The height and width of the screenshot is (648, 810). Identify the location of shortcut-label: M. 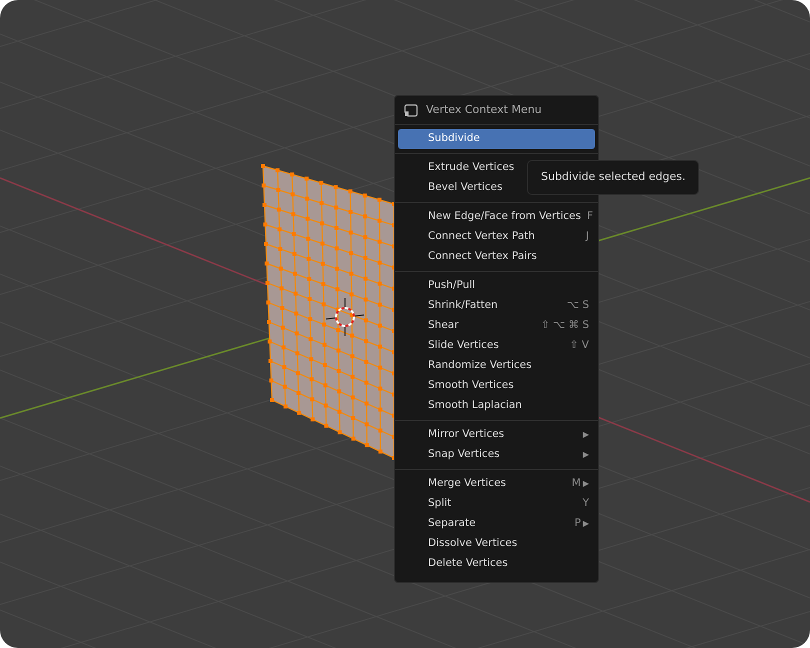
(576, 484).